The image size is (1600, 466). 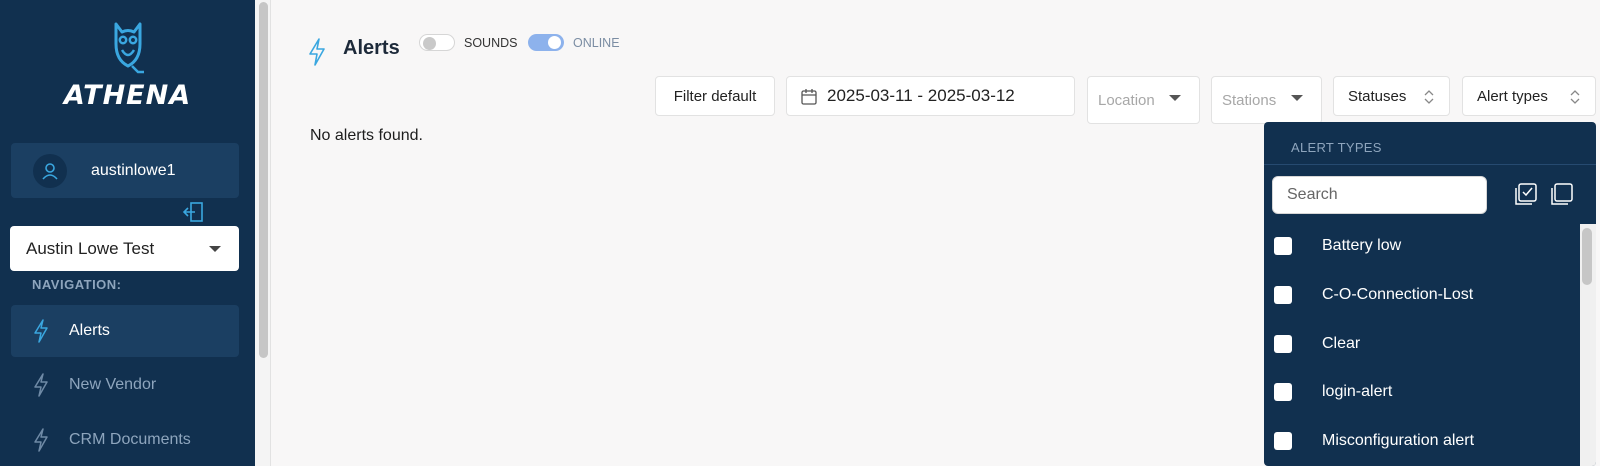 I want to click on alert-type-option: login-alert, so click(x=1421, y=392).